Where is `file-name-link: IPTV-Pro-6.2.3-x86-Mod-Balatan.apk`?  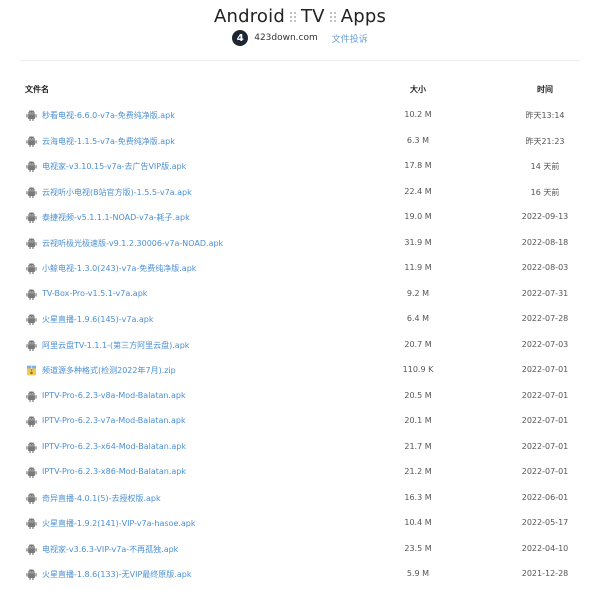
file-name-link: IPTV-Pro-6.2.3-x86-Mod-Balatan.apk is located at coordinates (114, 471).